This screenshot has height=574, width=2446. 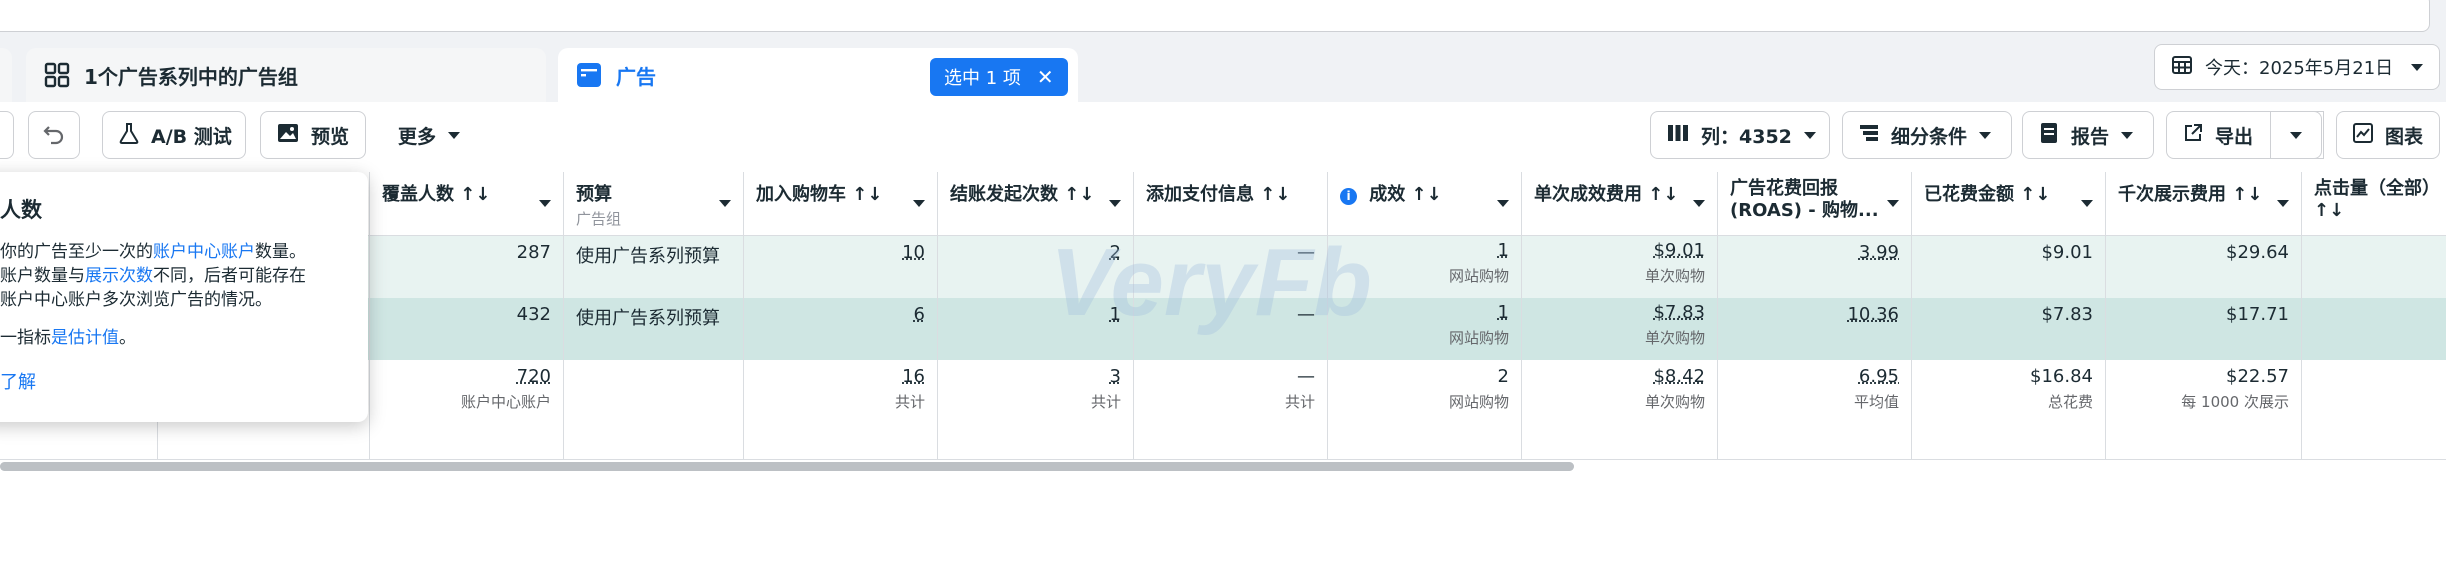 What do you see at coordinates (1218, 194) in the screenshot?
I see `header-label: 添加支付信息 ↑↓` at bounding box center [1218, 194].